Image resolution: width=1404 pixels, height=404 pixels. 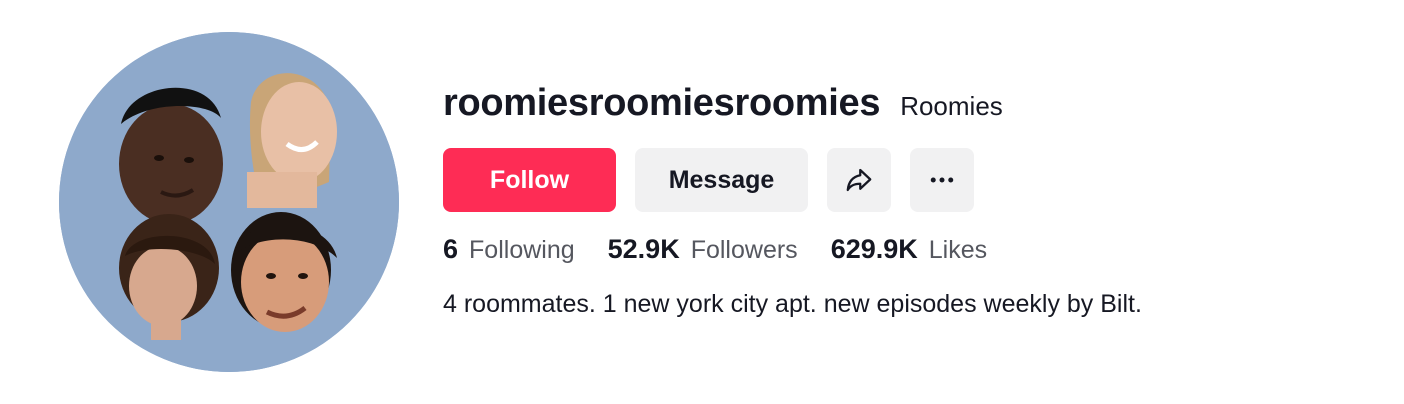 What do you see at coordinates (744, 250) in the screenshot?
I see `followers-label: Followers` at bounding box center [744, 250].